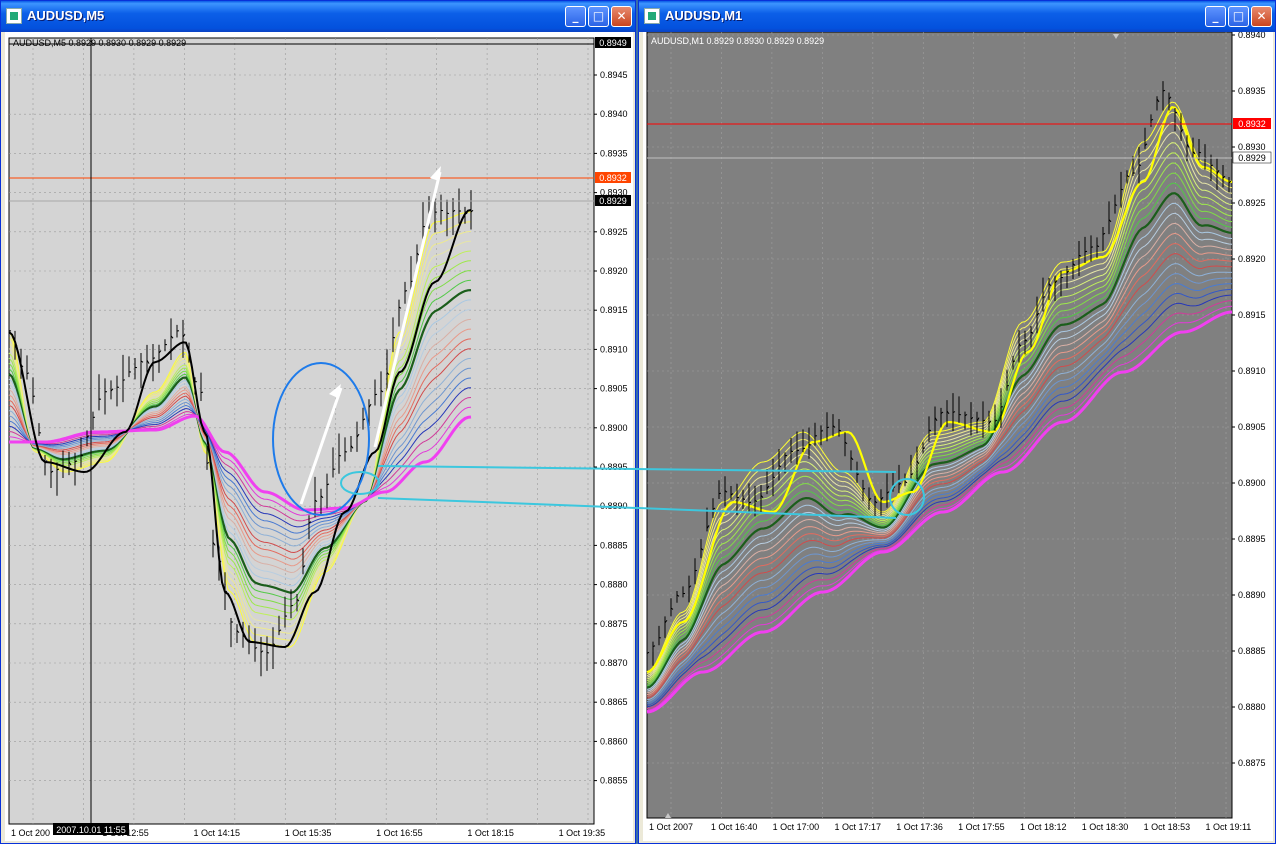 The height and width of the screenshot is (844, 1276). Describe the element at coordinates (614, 663) in the screenshot. I see `price-label: 0.8870` at that location.